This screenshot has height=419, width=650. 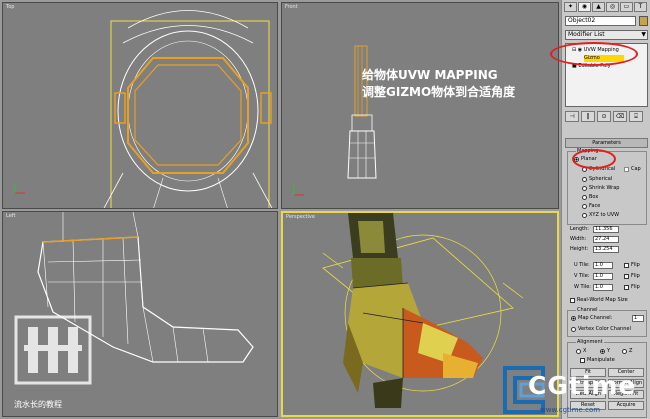 What do you see at coordinates (335, 120) in the screenshot?
I see `front-wireframe` at bounding box center [335, 120].